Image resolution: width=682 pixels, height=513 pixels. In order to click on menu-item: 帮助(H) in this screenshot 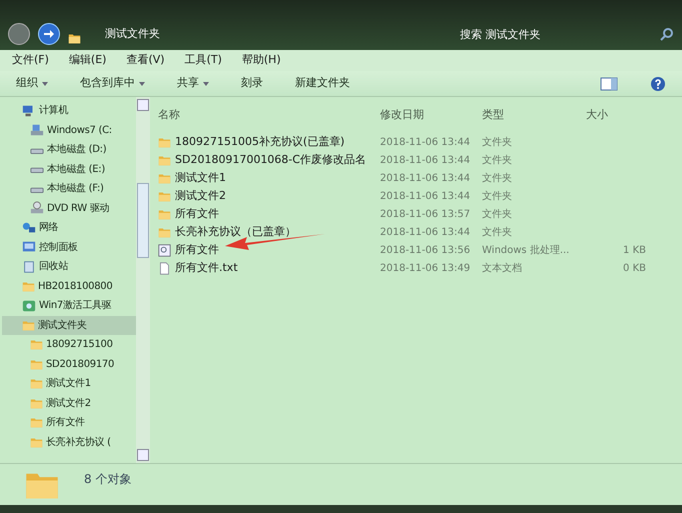, I will do `click(261, 60)`.